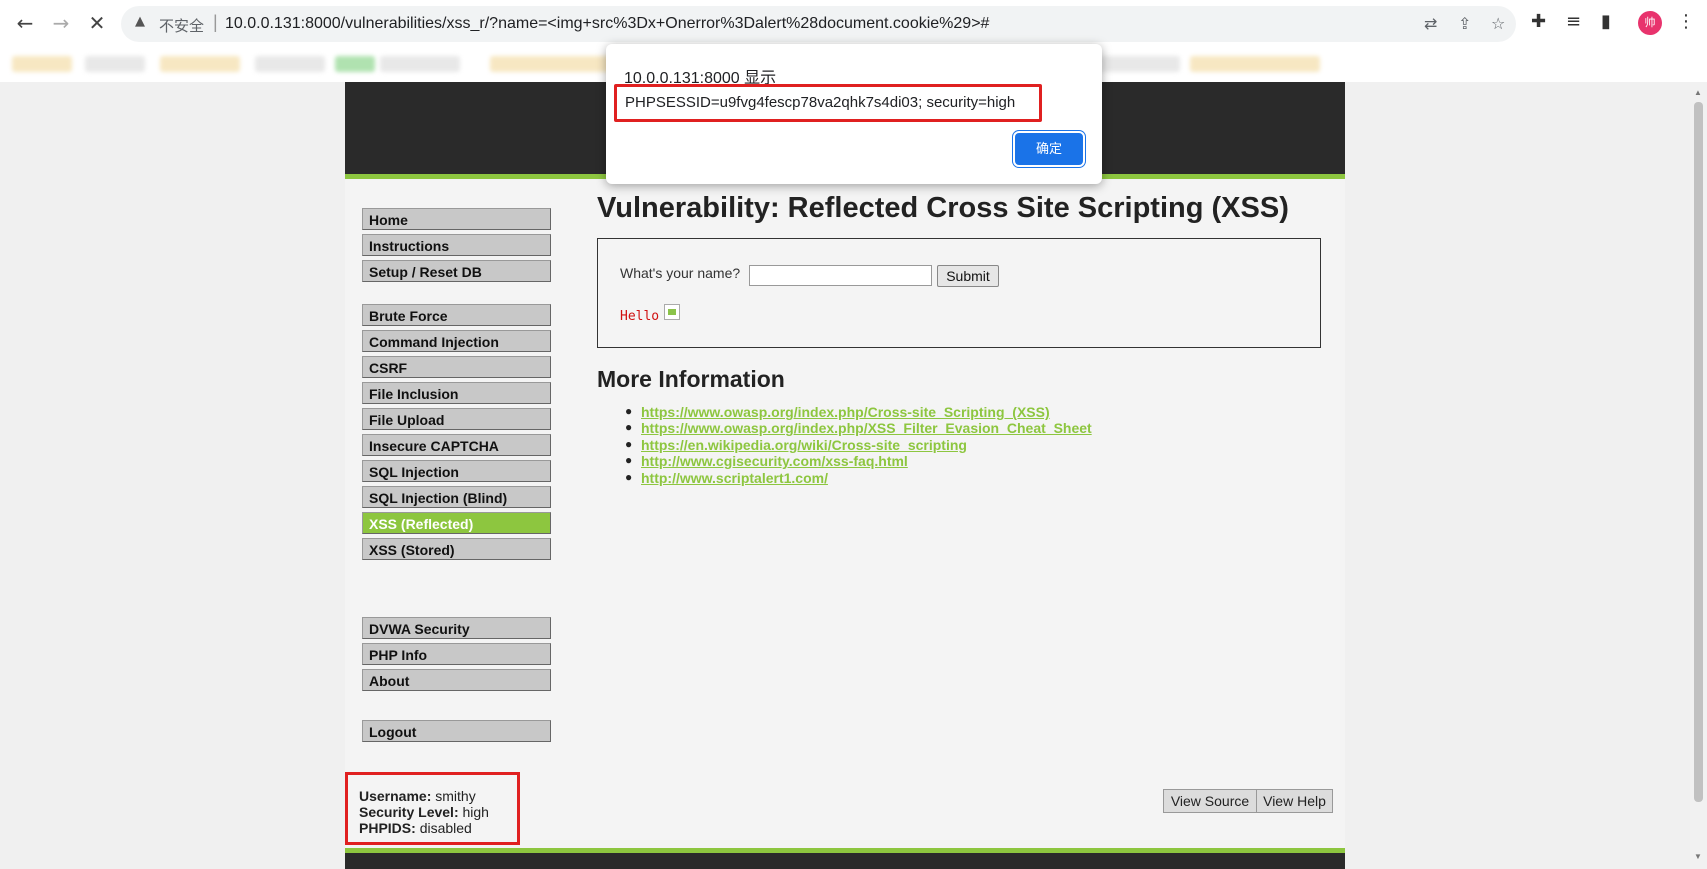  What do you see at coordinates (61, 23) in the screenshot?
I see `arrow-right-icon: →` at bounding box center [61, 23].